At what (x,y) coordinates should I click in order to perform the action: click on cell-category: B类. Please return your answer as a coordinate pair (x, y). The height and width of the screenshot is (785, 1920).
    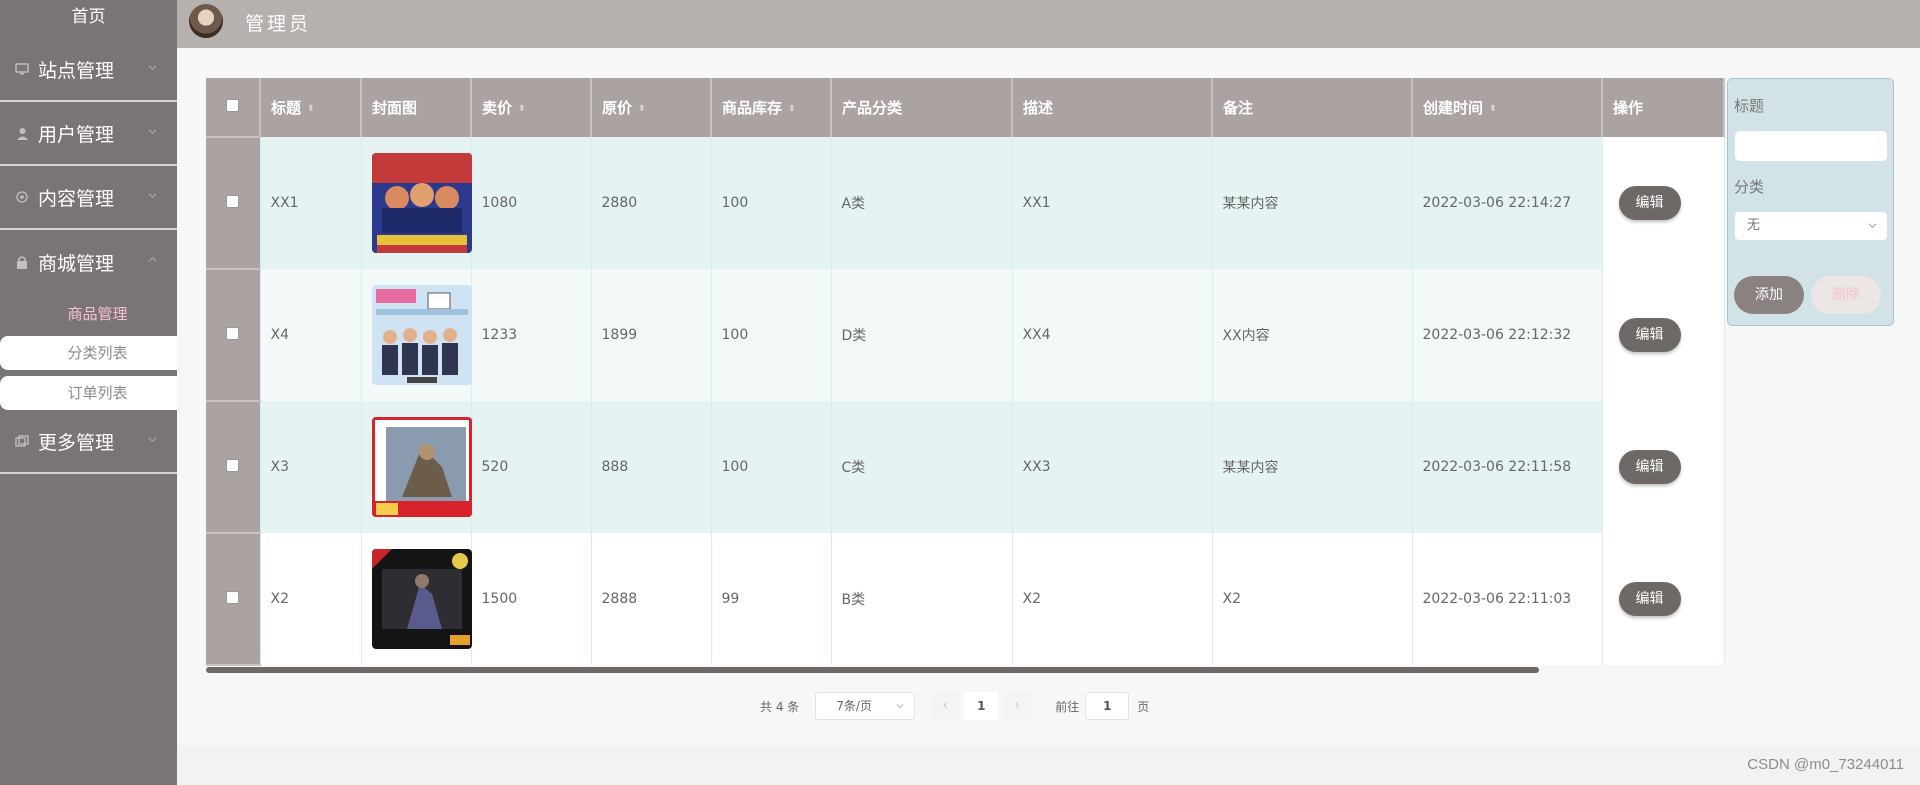
    Looking at the image, I should click on (922, 599).